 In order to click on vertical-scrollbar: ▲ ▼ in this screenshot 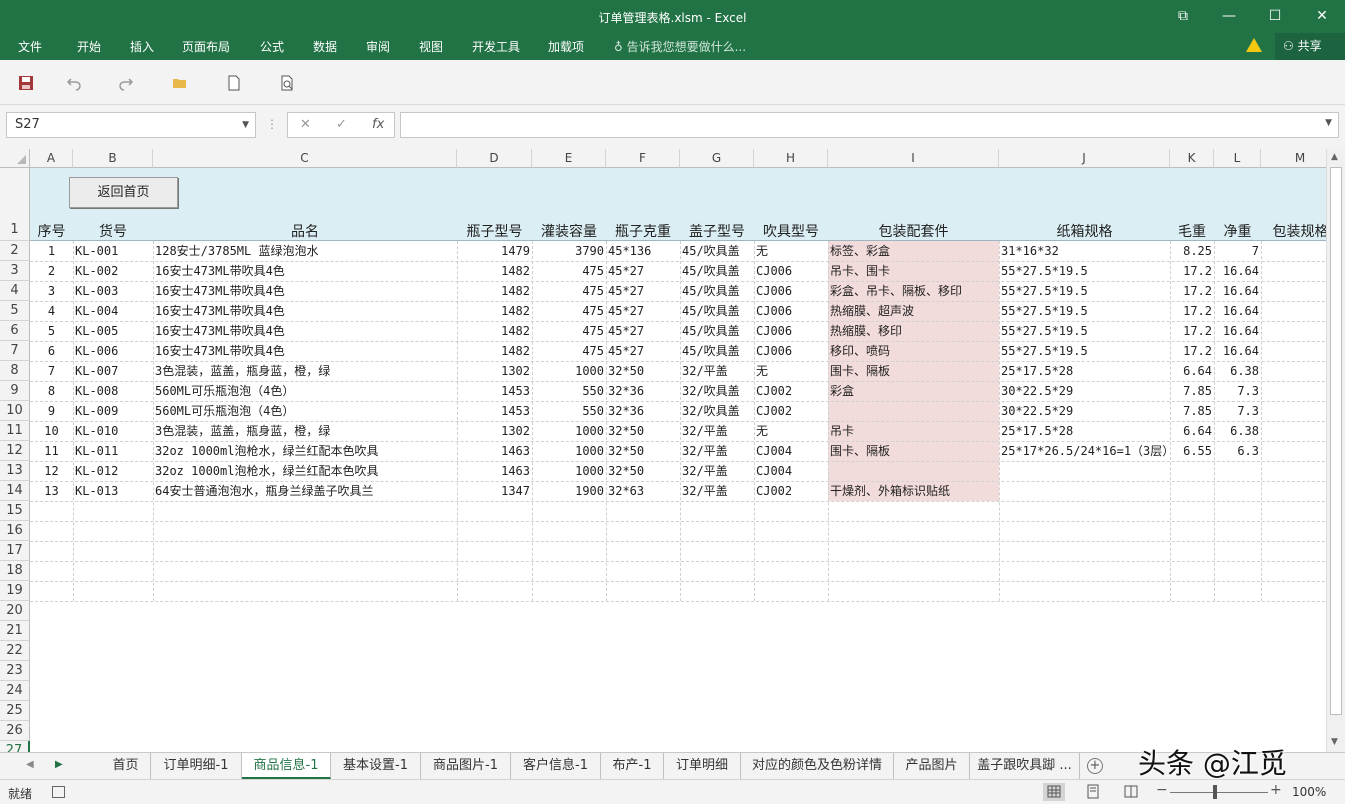, I will do `click(1335, 450)`.